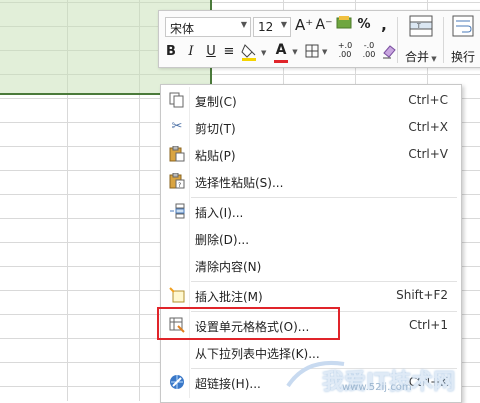 Image resolution: width=480 pixels, height=403 pixels. I want to click on menu-item-label: 插入批注(M), so click(229, 297).